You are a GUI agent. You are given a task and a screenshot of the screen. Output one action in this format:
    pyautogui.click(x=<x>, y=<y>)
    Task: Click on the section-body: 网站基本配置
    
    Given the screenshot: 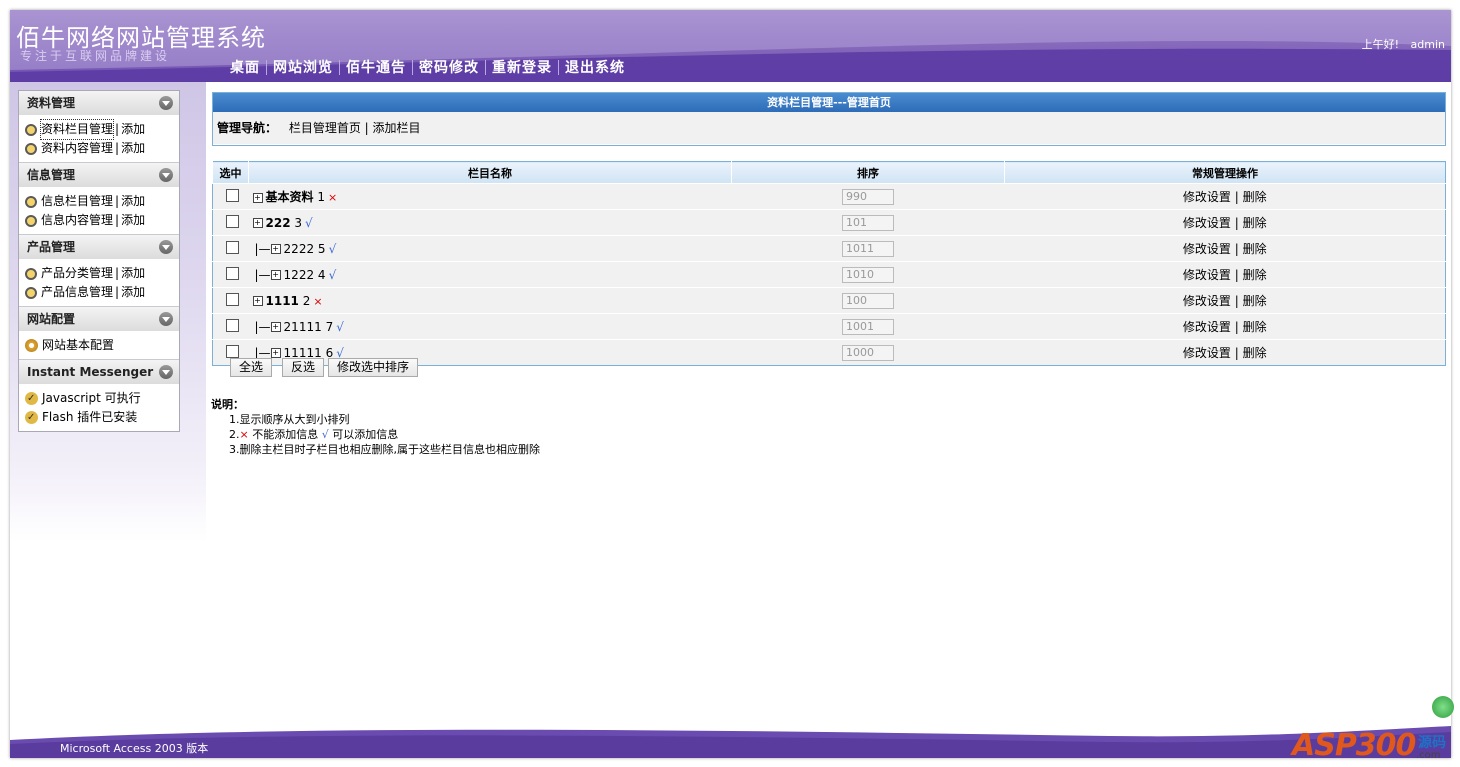 What is the action you would take?
    pyautogui.click(x=99, y=345)
    